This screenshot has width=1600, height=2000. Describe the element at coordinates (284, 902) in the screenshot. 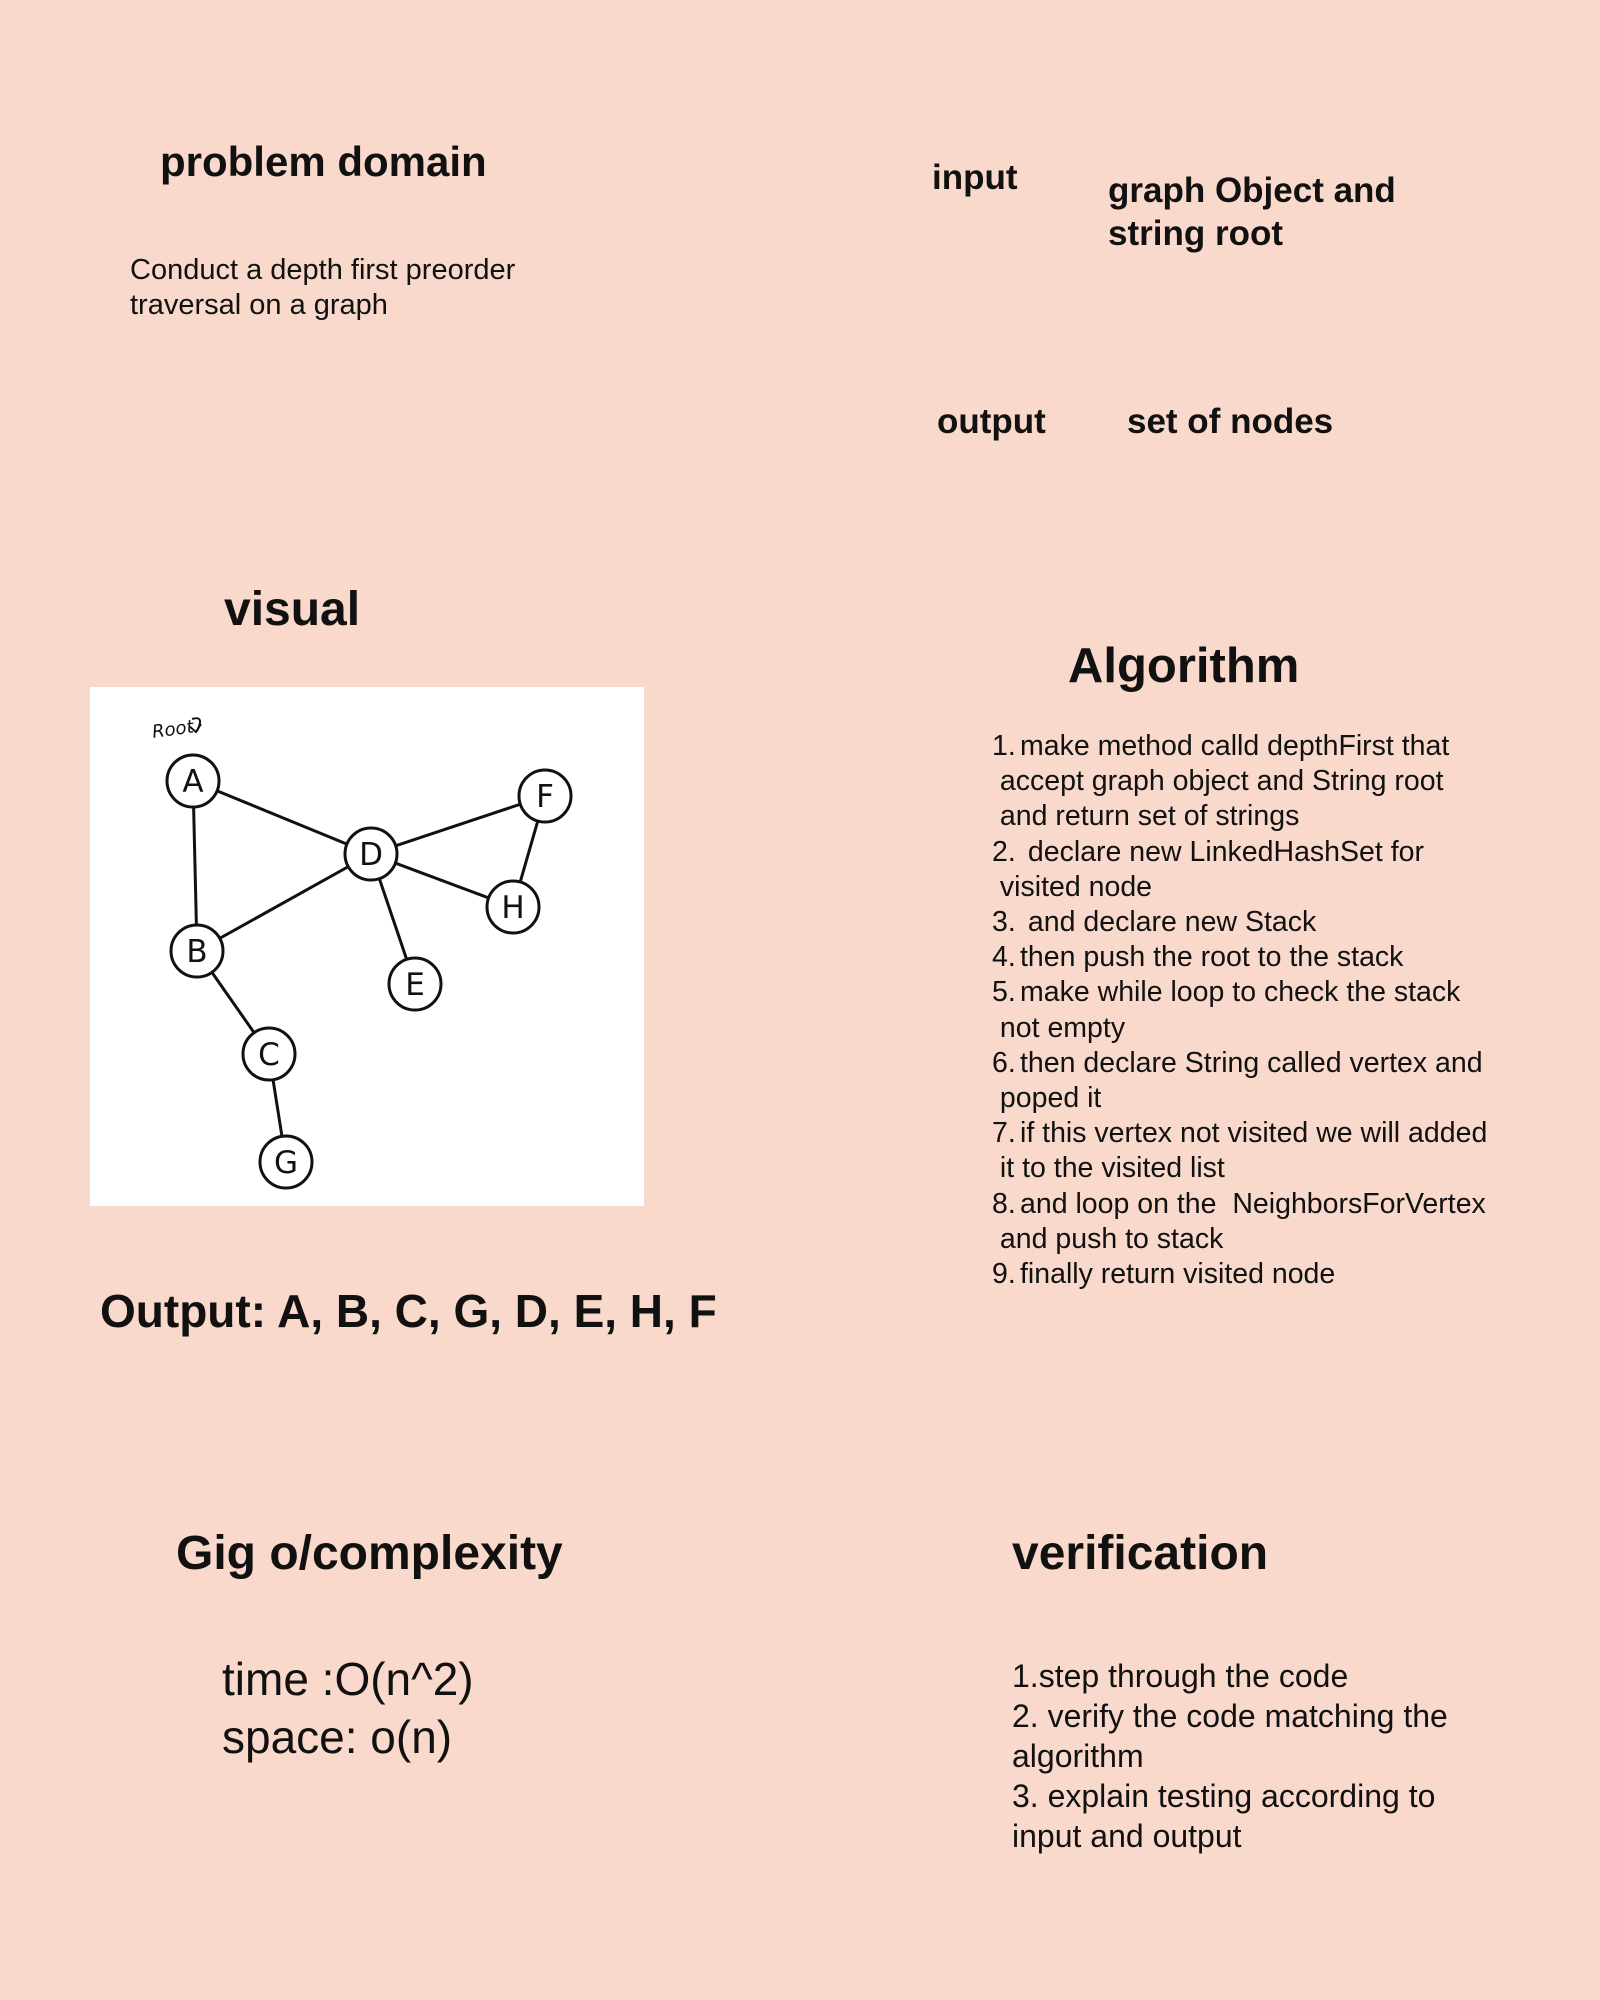

I see `graph-edge-b-d` at that location.